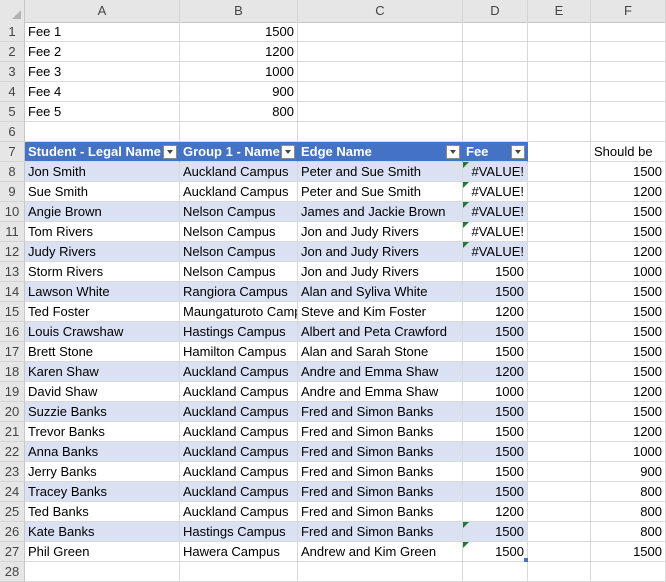 The width and height of the screenshot is (666, 582). Describe the element at coordinates (380, 272) in the screenshot. I see `edge-name-cell: Jon and Judy Rivers` at that location.